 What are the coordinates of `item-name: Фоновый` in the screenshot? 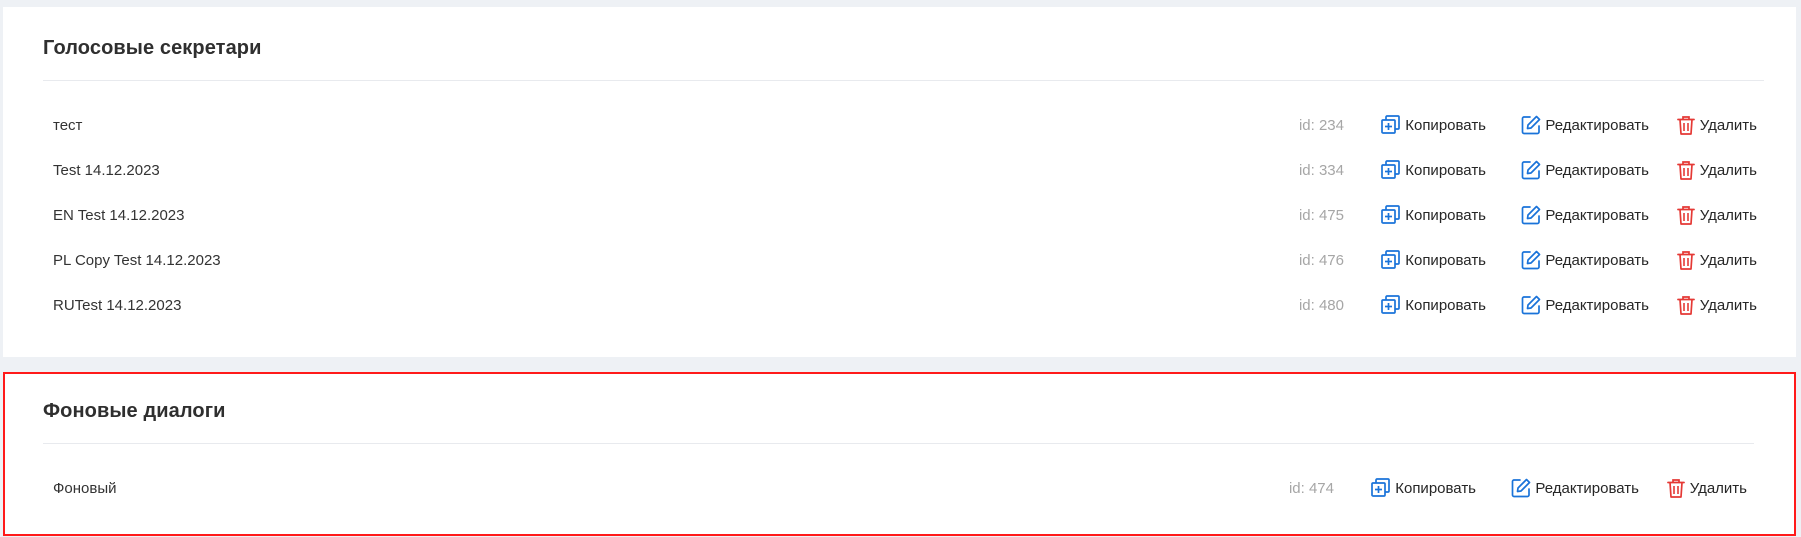 It's located at (85, 488).